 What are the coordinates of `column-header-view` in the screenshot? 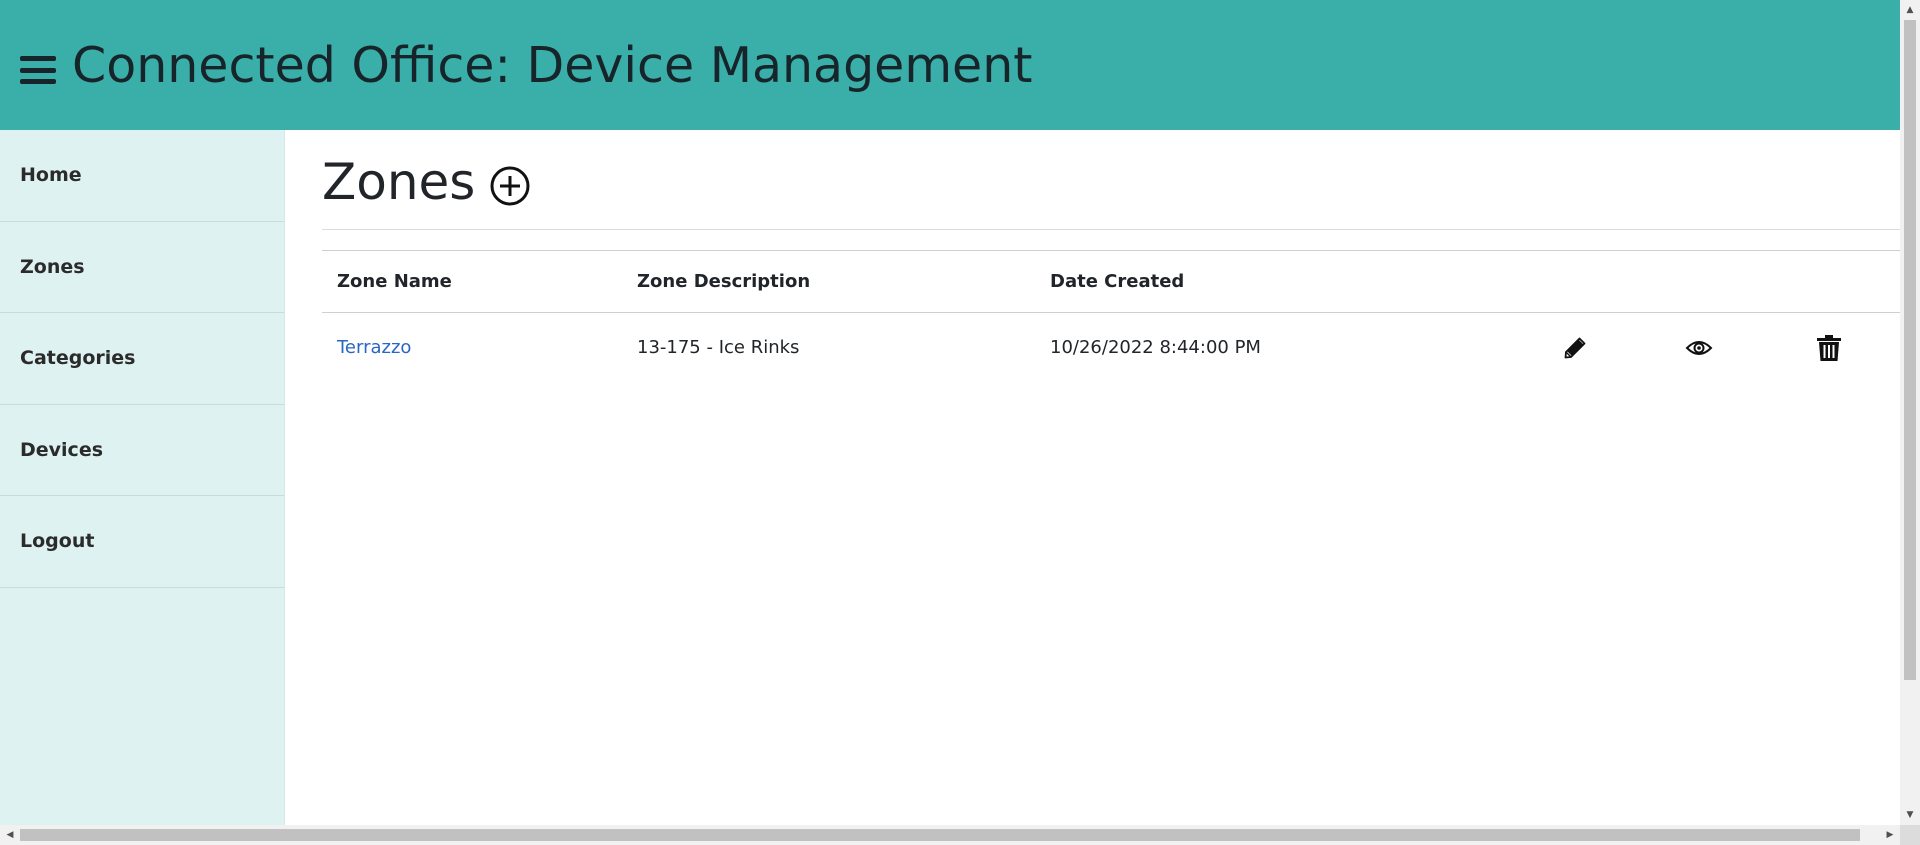 It's located at (1699, 281).